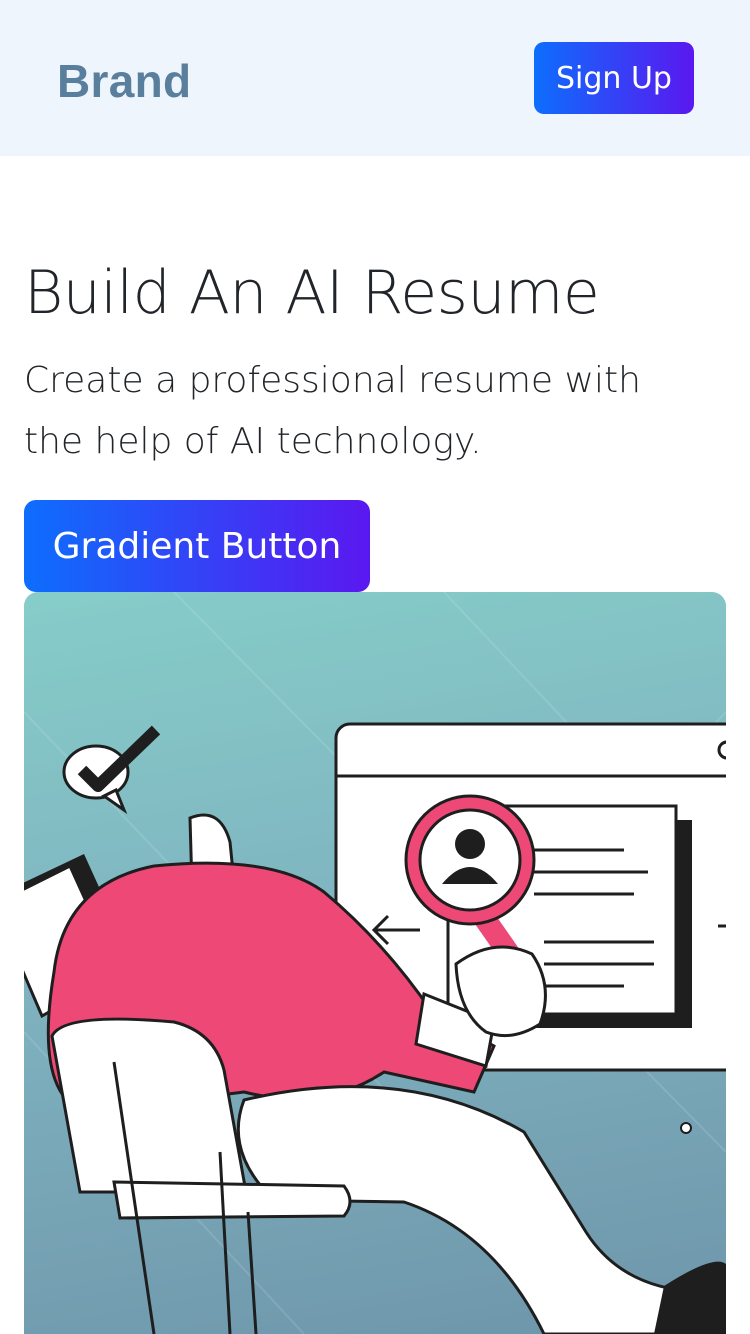 The height and width of the screenshot is (1334, 750). Describe the element at coordinates (124, 81) in the screenshot. I see `brand-logo: Brand` at that location.